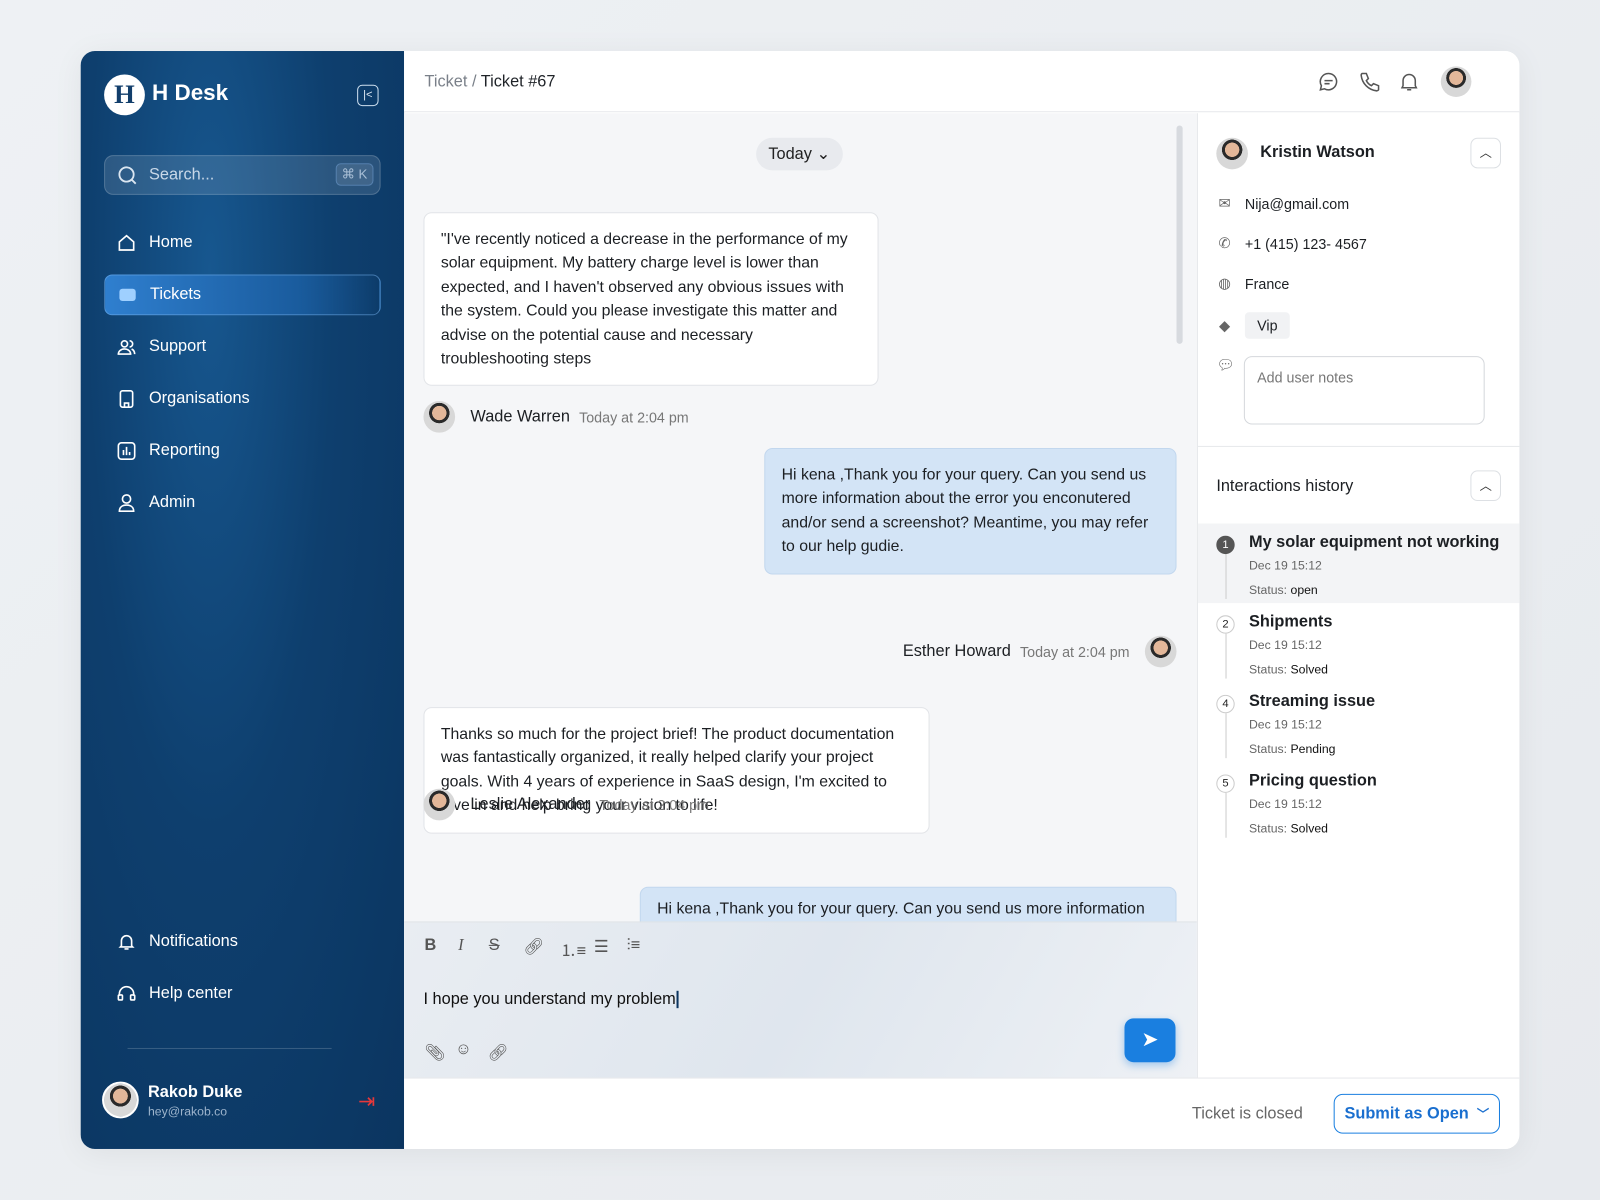 Image resolution: width=1600 pixels, height=1200 pixels. What do you see at coordinates (1232, 153) in the screenshot?
I see `customer-avatar` at bounding box center [1232, 153].